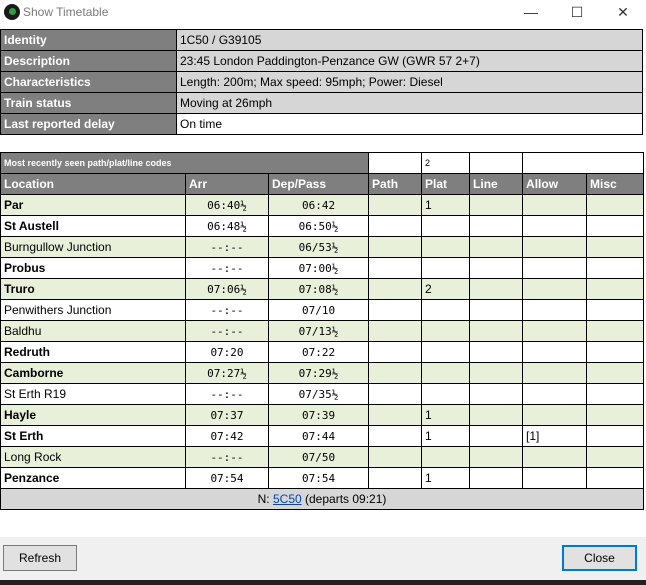  Describe the element at coordinates (446, 163) in the screenshot. I see `codes-plat: 2` at that location.